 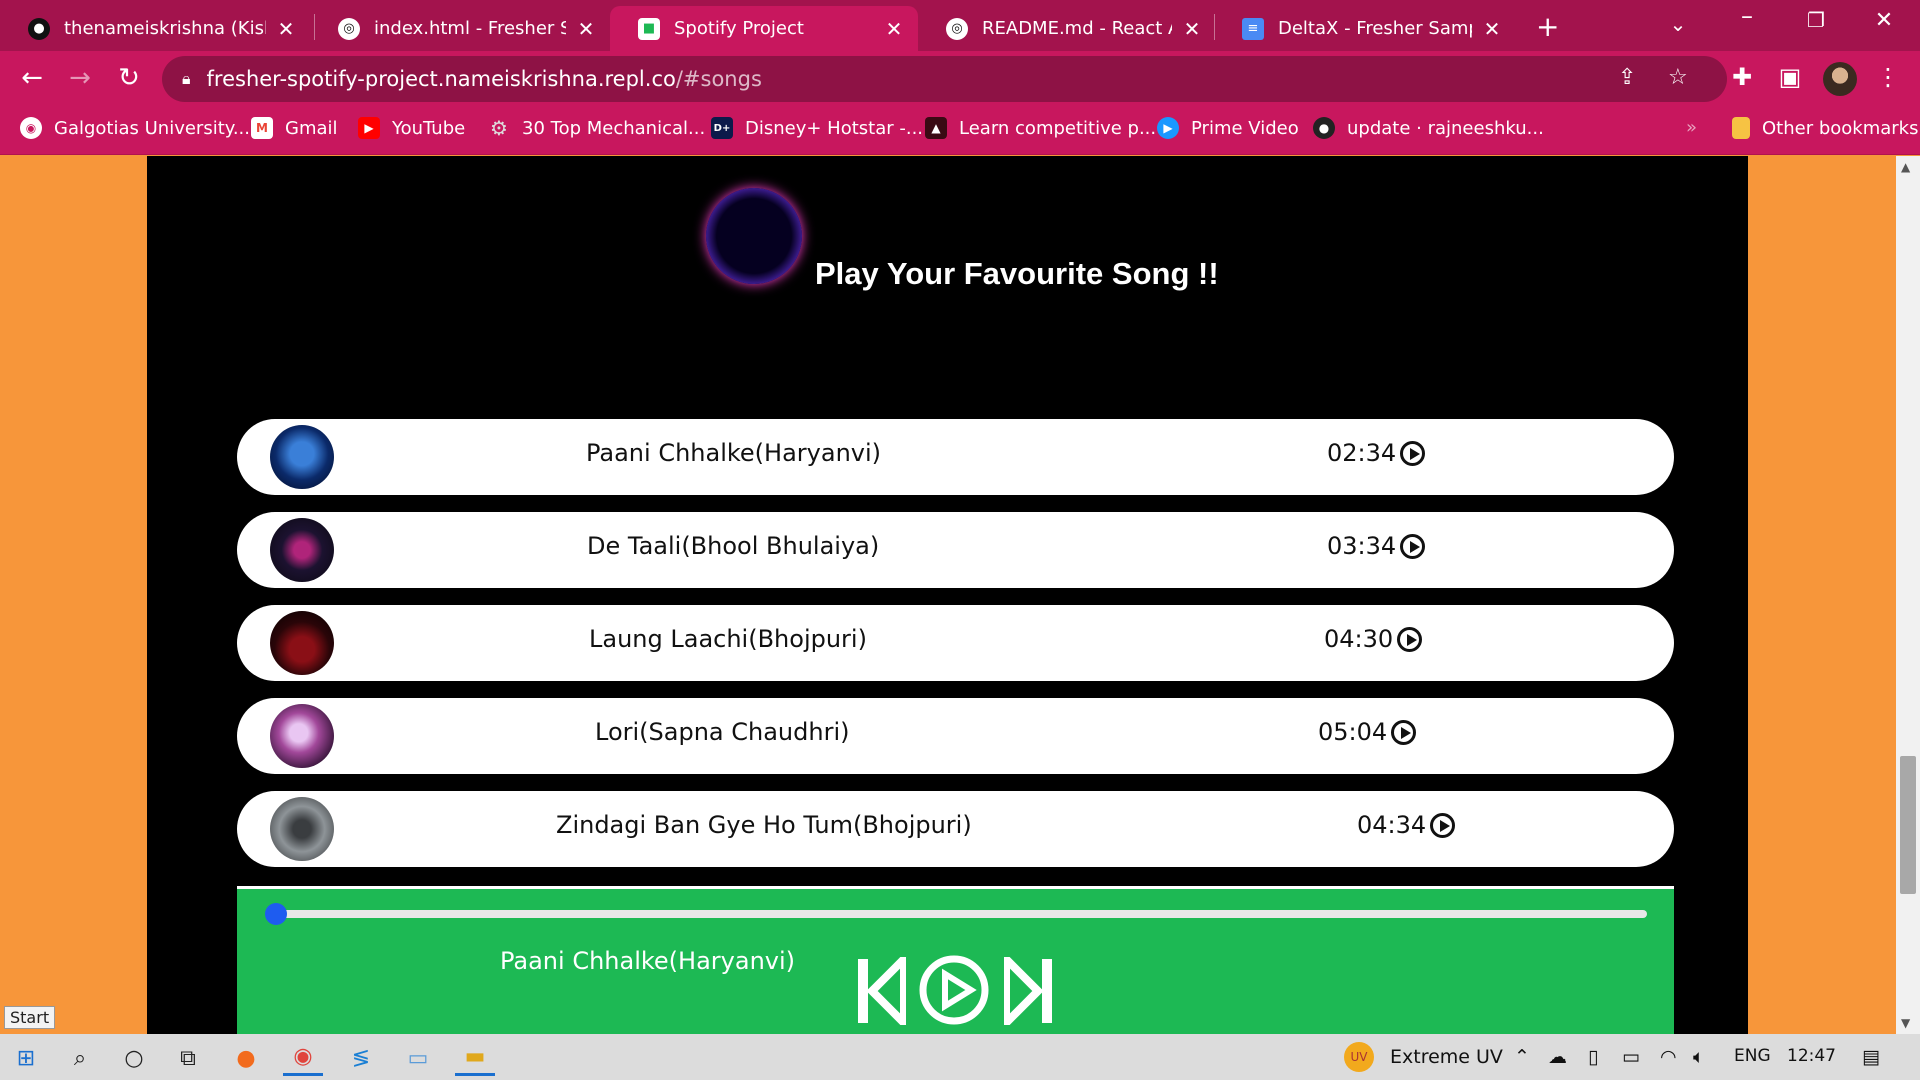 I want to click on back-arrow-icon: ←, so click(x=32, y=78).